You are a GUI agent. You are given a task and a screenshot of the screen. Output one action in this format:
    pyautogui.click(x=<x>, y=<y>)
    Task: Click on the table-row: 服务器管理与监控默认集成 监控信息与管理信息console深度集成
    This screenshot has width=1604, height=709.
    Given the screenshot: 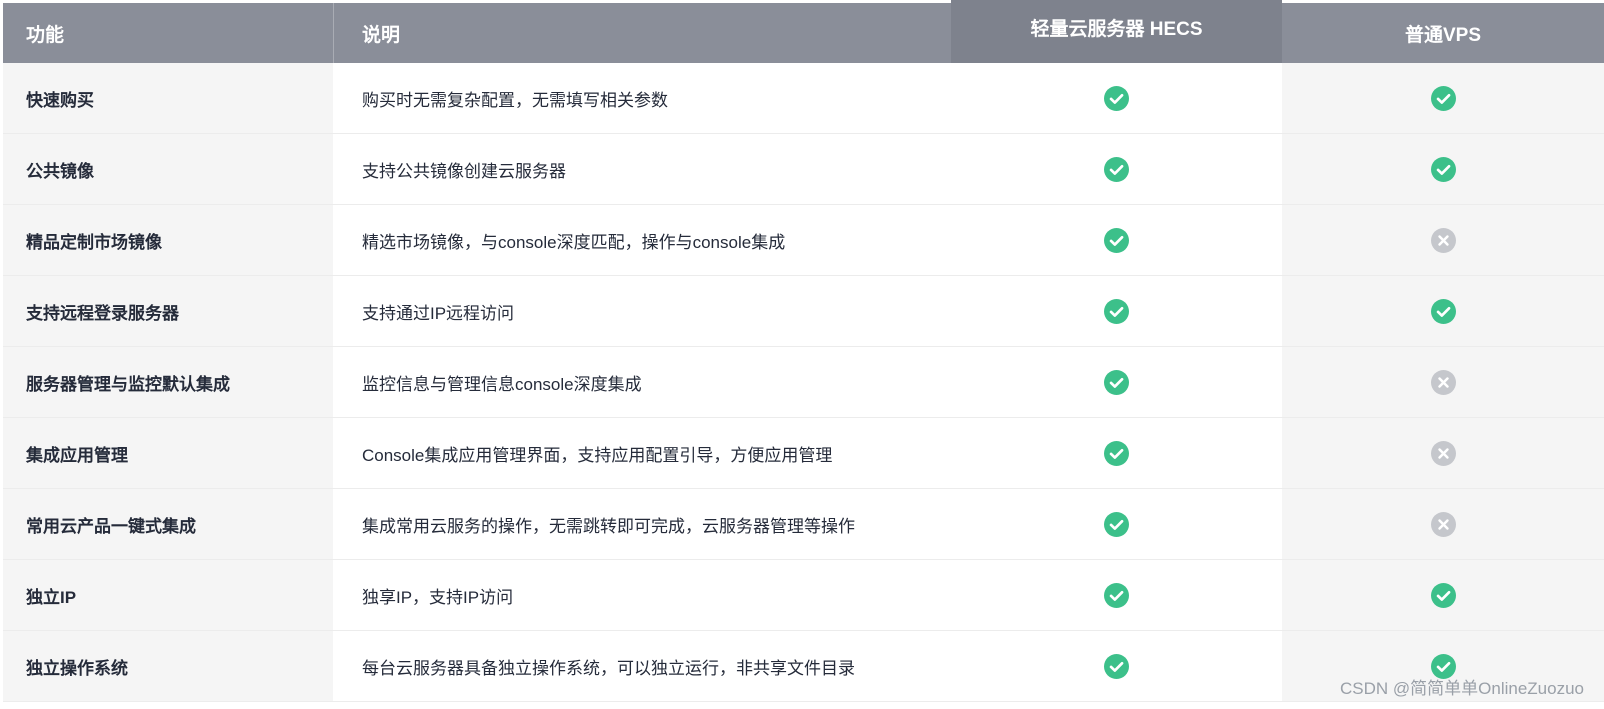 What is the action you would take?
    pyautogui.click(x=803, y=382)
    